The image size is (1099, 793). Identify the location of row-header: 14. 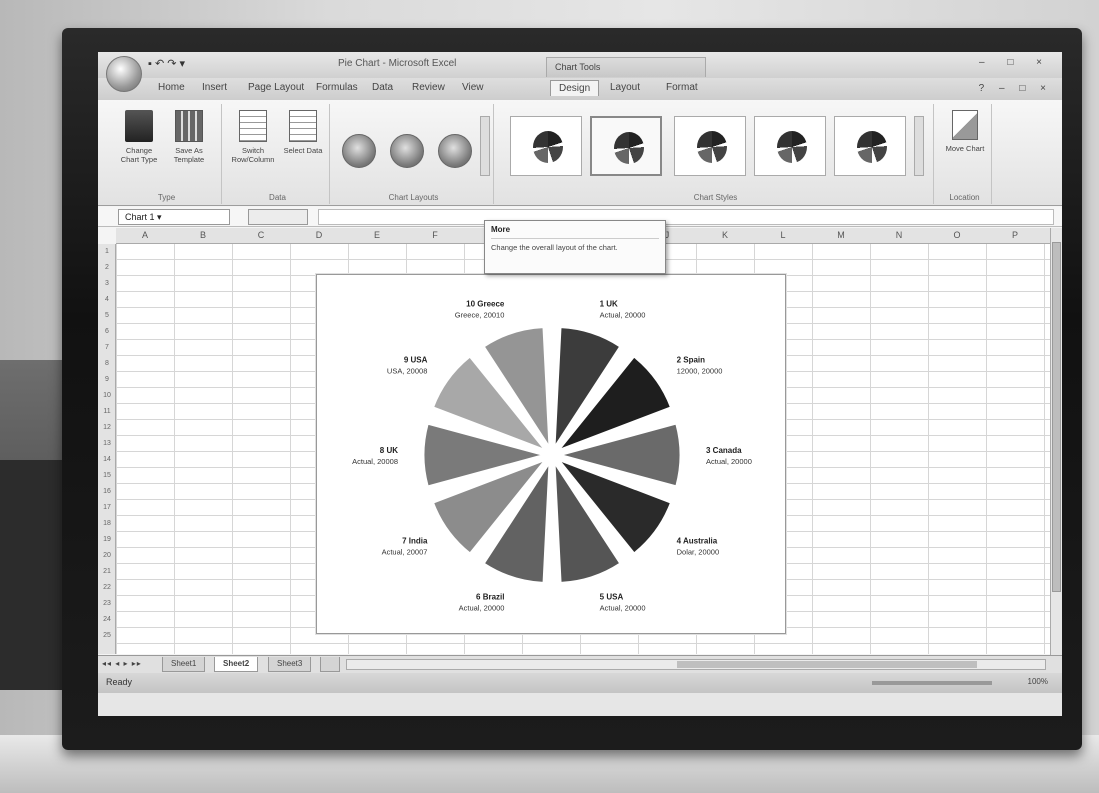
(107, 459).